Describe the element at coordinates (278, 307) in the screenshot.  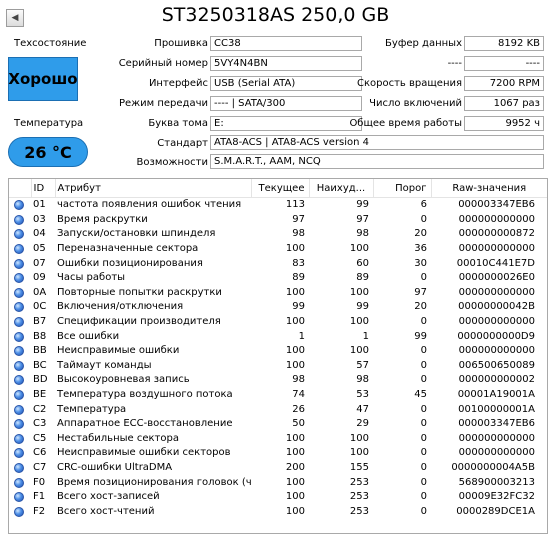
I see `table-row: 0C Включения/отключения 99 99 20 00000000042B` at that location.